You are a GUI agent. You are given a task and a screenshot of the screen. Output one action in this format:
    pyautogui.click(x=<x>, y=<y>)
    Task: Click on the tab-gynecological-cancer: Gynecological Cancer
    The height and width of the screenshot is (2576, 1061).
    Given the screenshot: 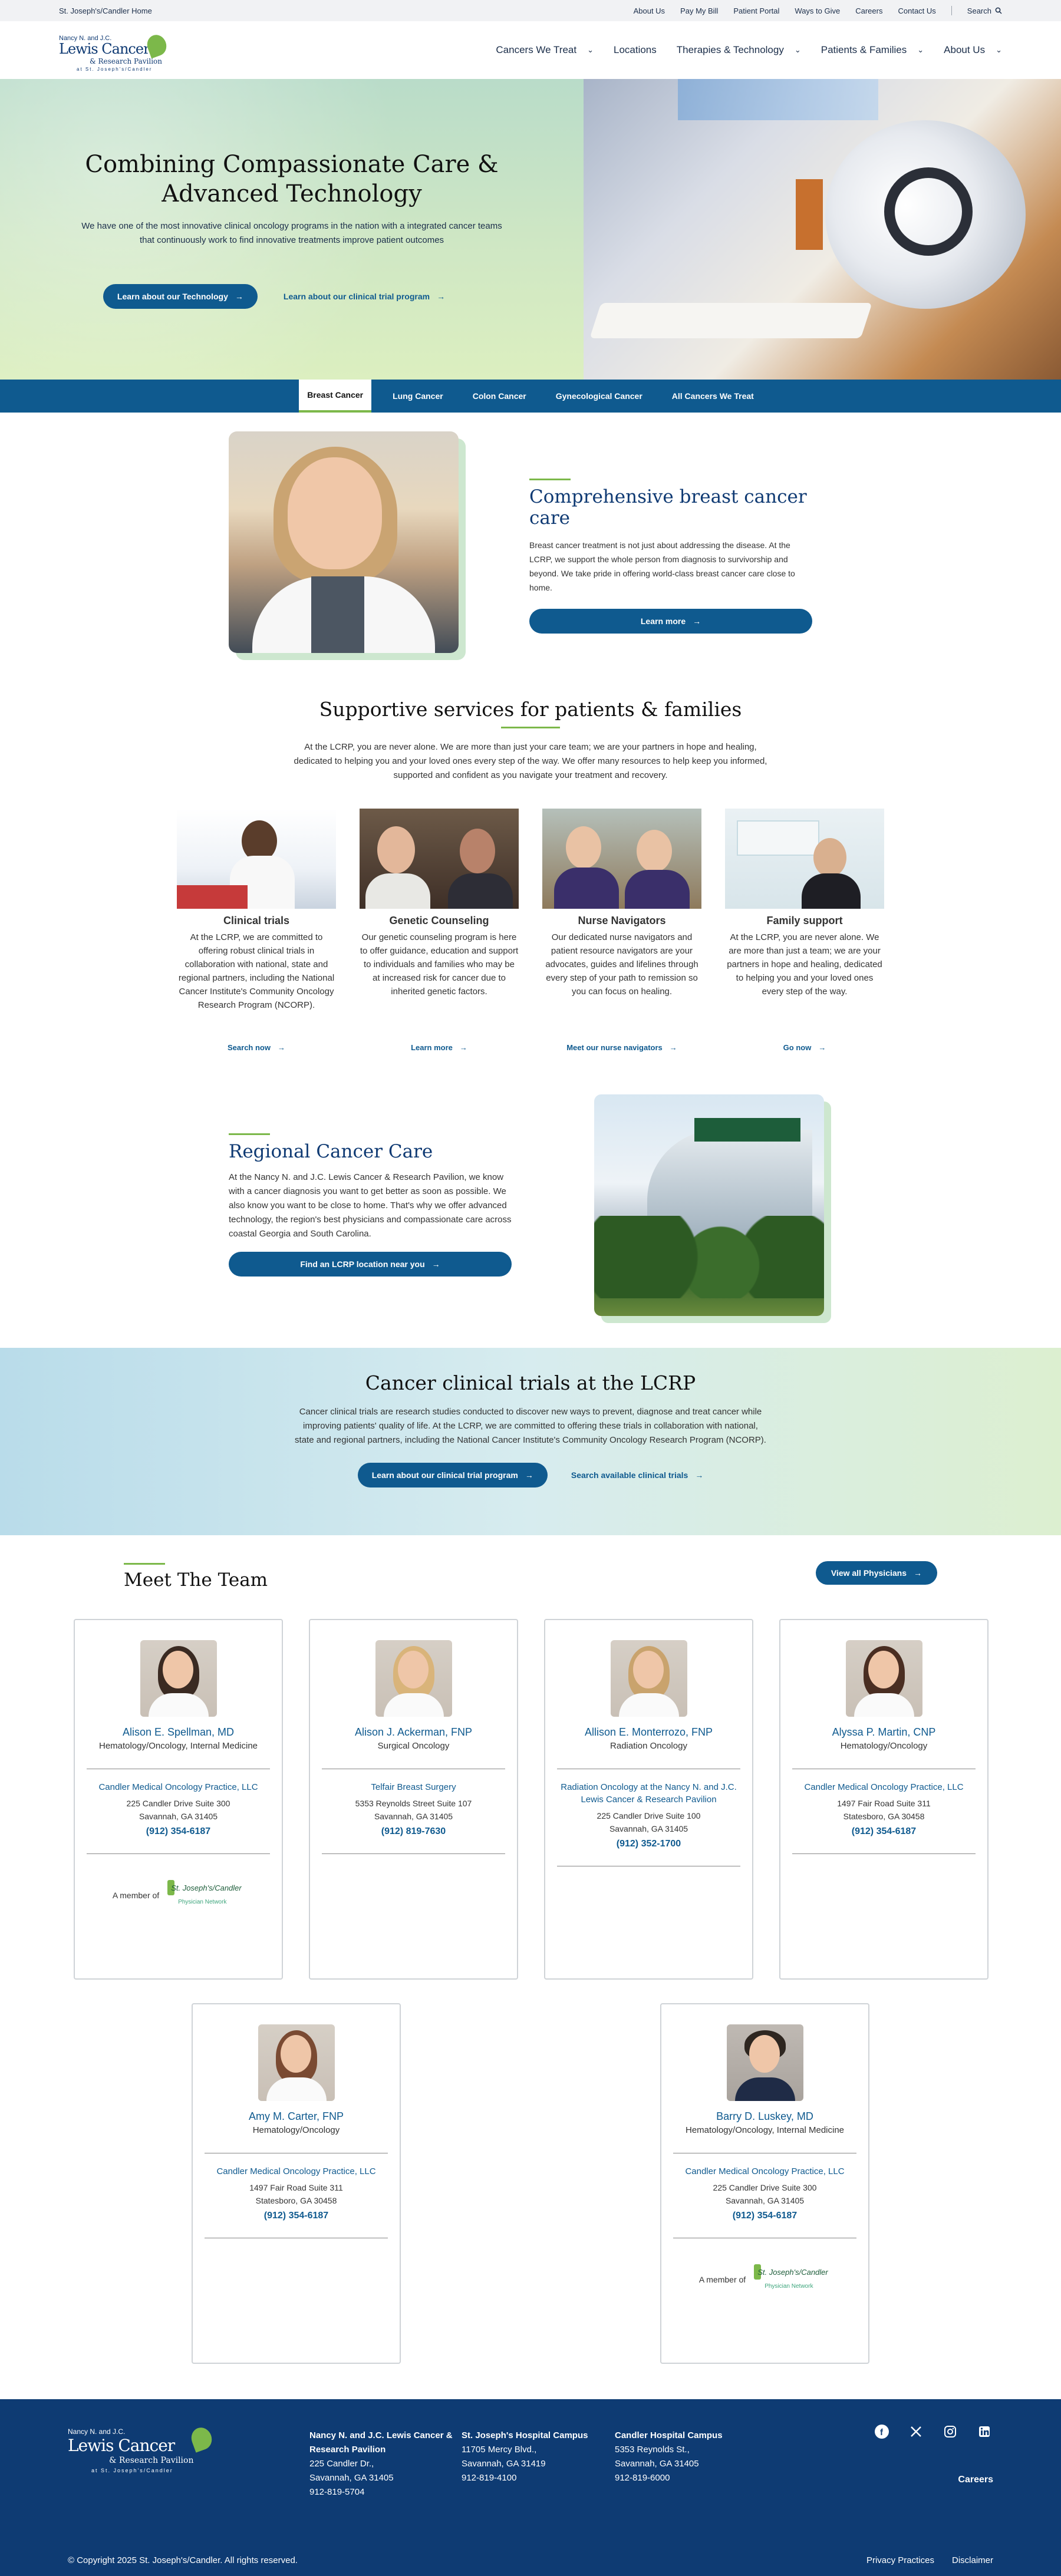 What is the action you would take?
    pyautogui.click(x=599, y=396)
    